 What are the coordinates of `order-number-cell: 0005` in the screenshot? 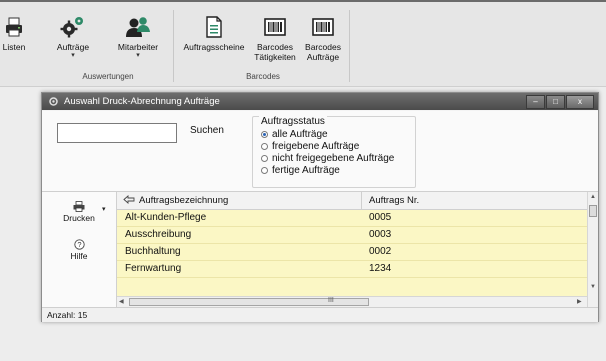 It's located at (380, 217).